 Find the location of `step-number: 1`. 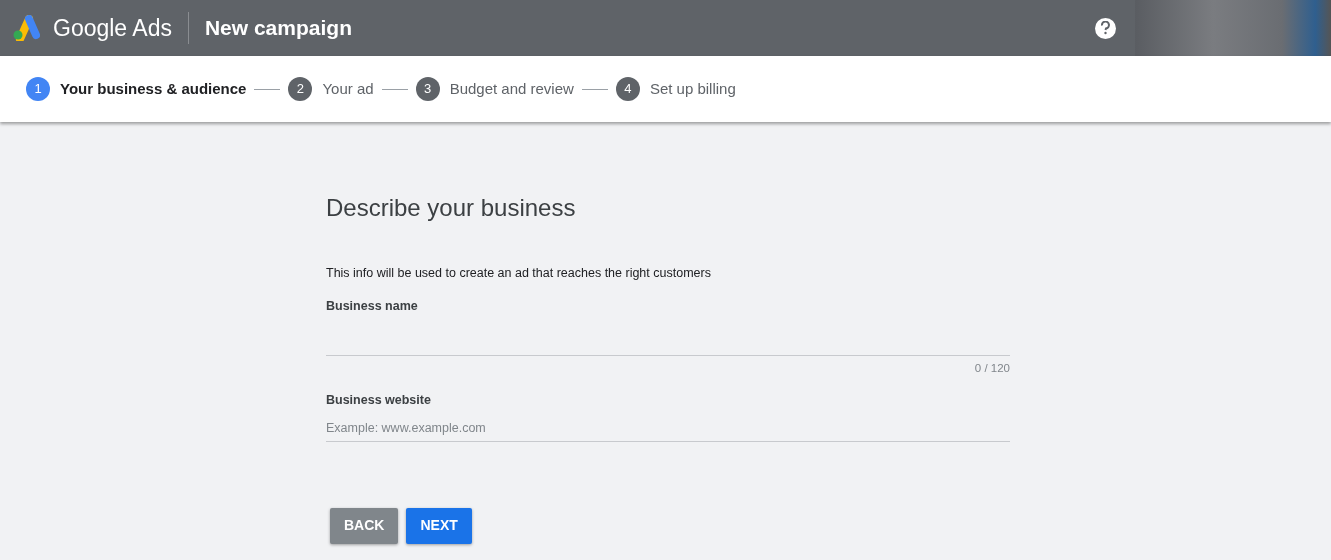

step-number: 1 is located at coordinates (38, 89).